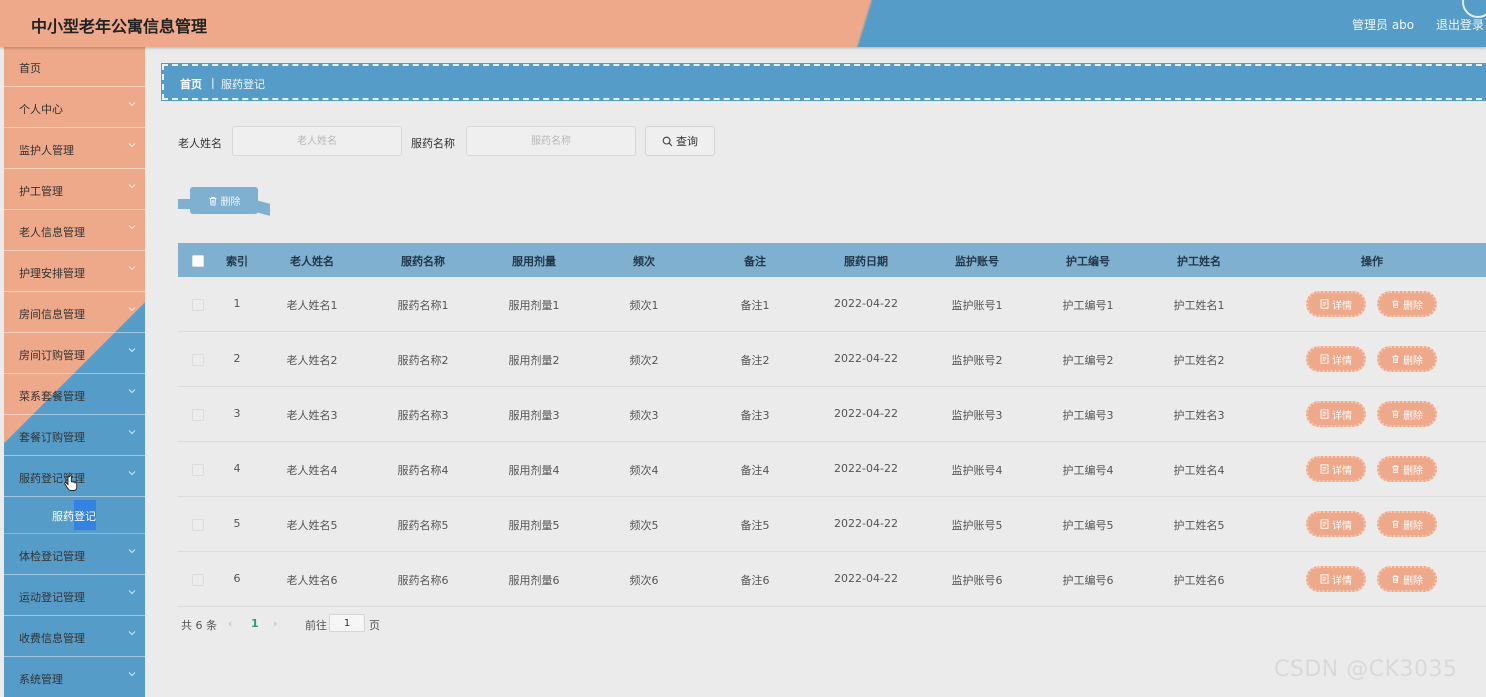 This screenshot has height=697, width=1486. What do you see at coordinates (74, 515) in the screenshot?
I see `sidebar-subitem-medication-register: 服药登记` at bounding box center [74, 515].